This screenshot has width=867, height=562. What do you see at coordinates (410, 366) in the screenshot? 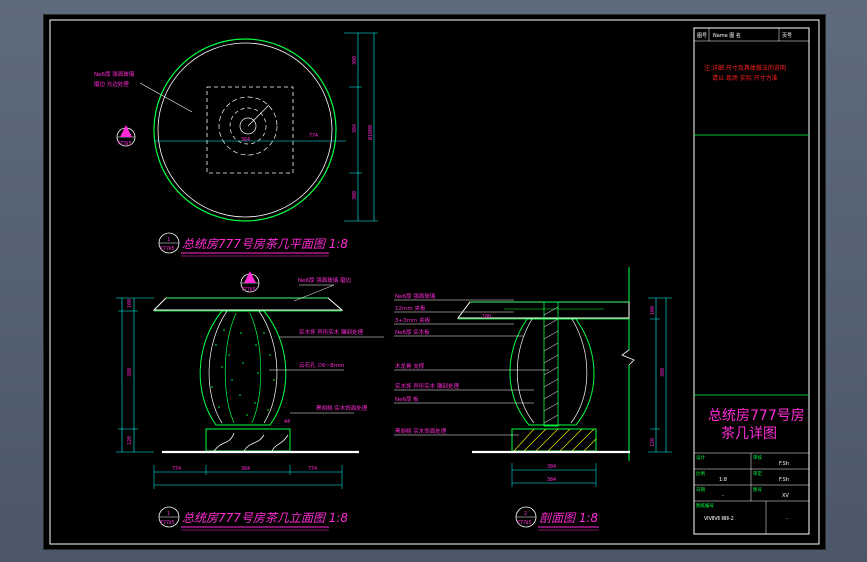
I see `section-callout-5: 木龙骨 支撑` at bounding box center [410, 366].